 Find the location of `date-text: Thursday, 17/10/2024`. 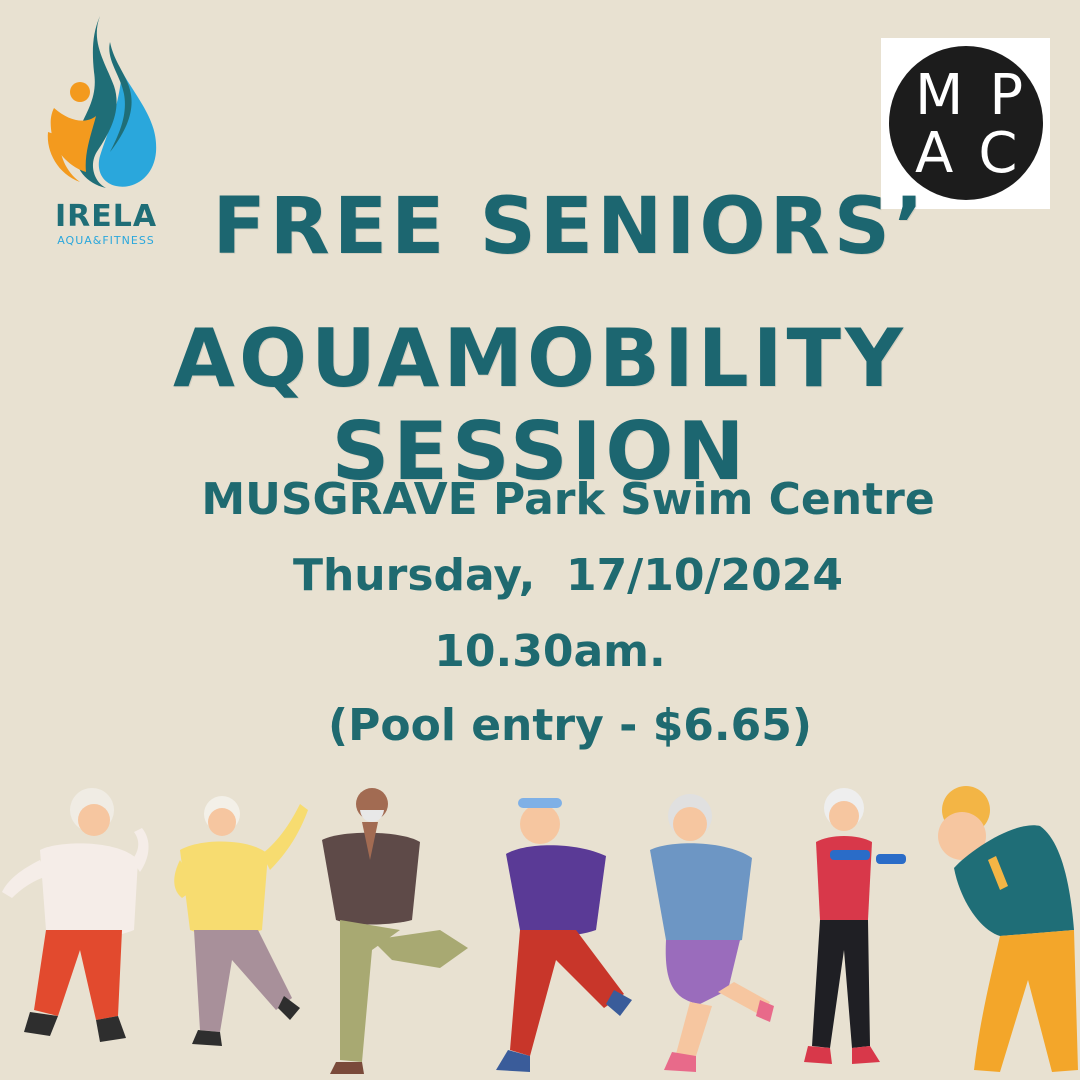

date-text: Thursday, 17/10/2024 is located at coordinates (568, 575).